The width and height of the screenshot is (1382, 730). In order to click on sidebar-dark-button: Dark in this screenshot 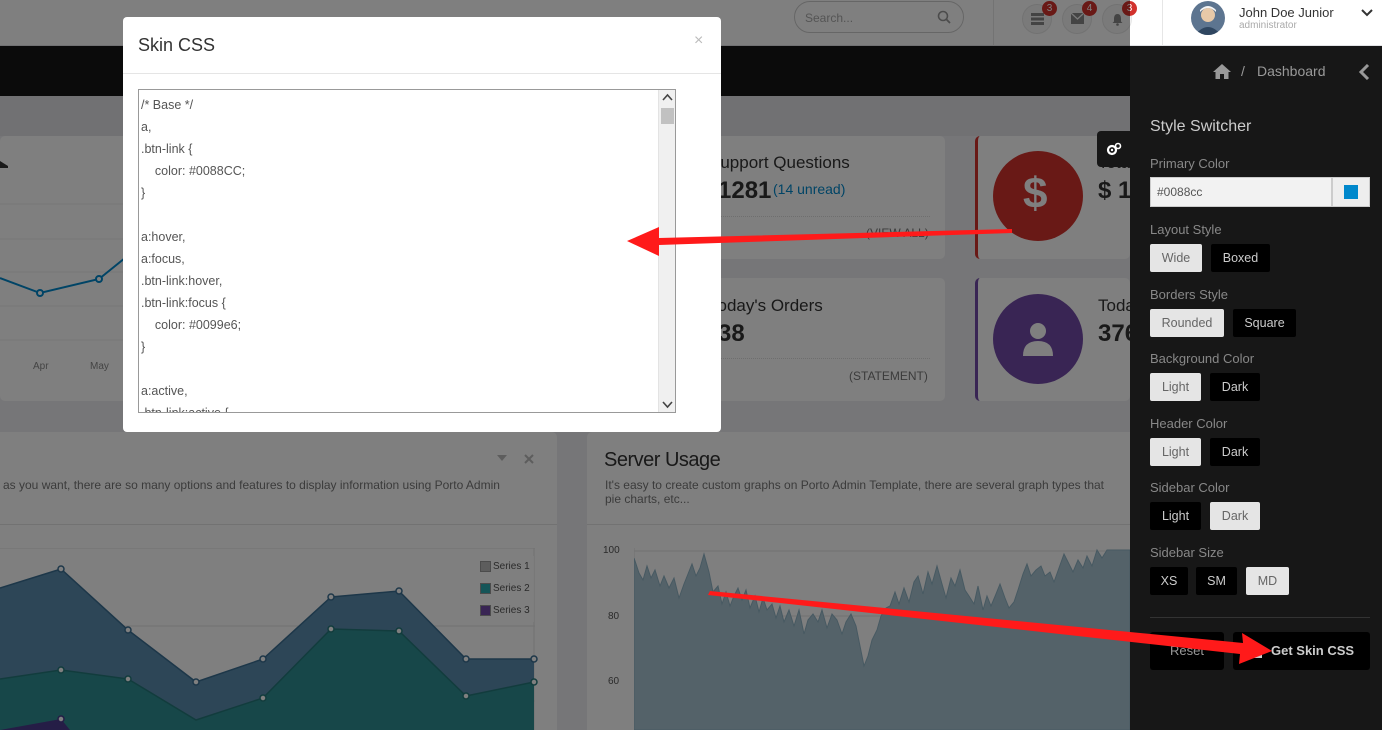, I will do `click(1235, 516)`.